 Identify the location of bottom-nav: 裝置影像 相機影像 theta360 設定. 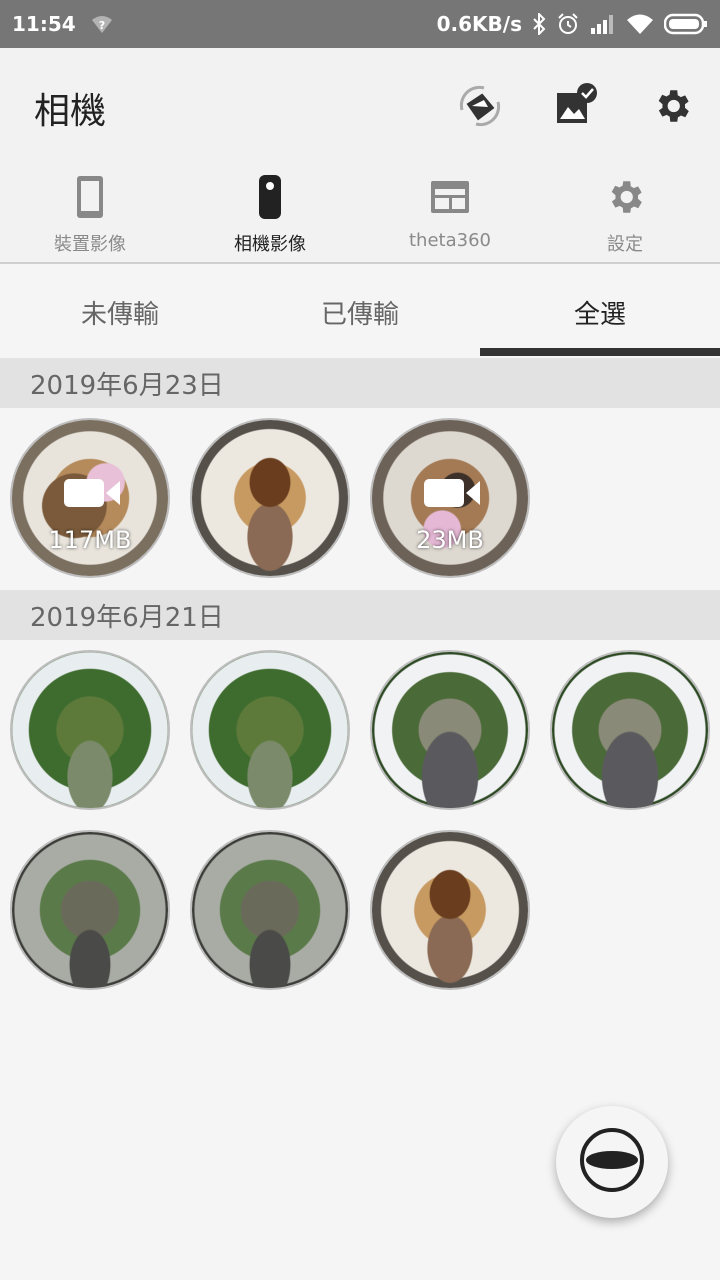
(360, 212).